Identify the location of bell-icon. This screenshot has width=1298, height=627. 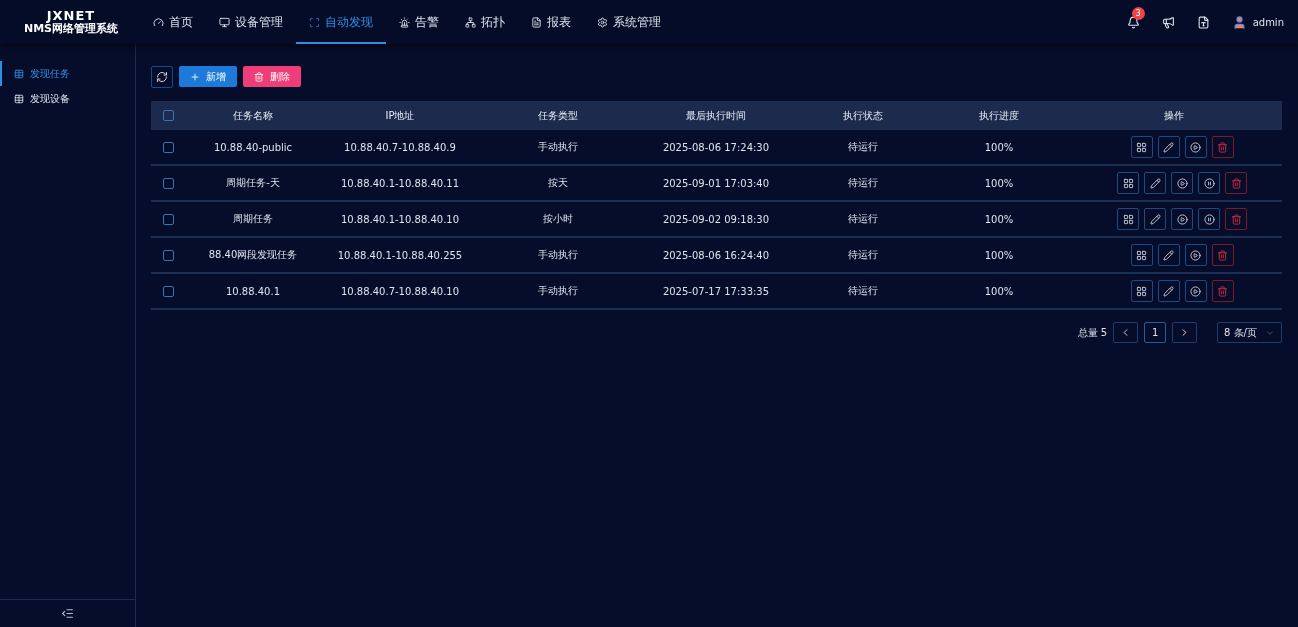
(1133, 22).